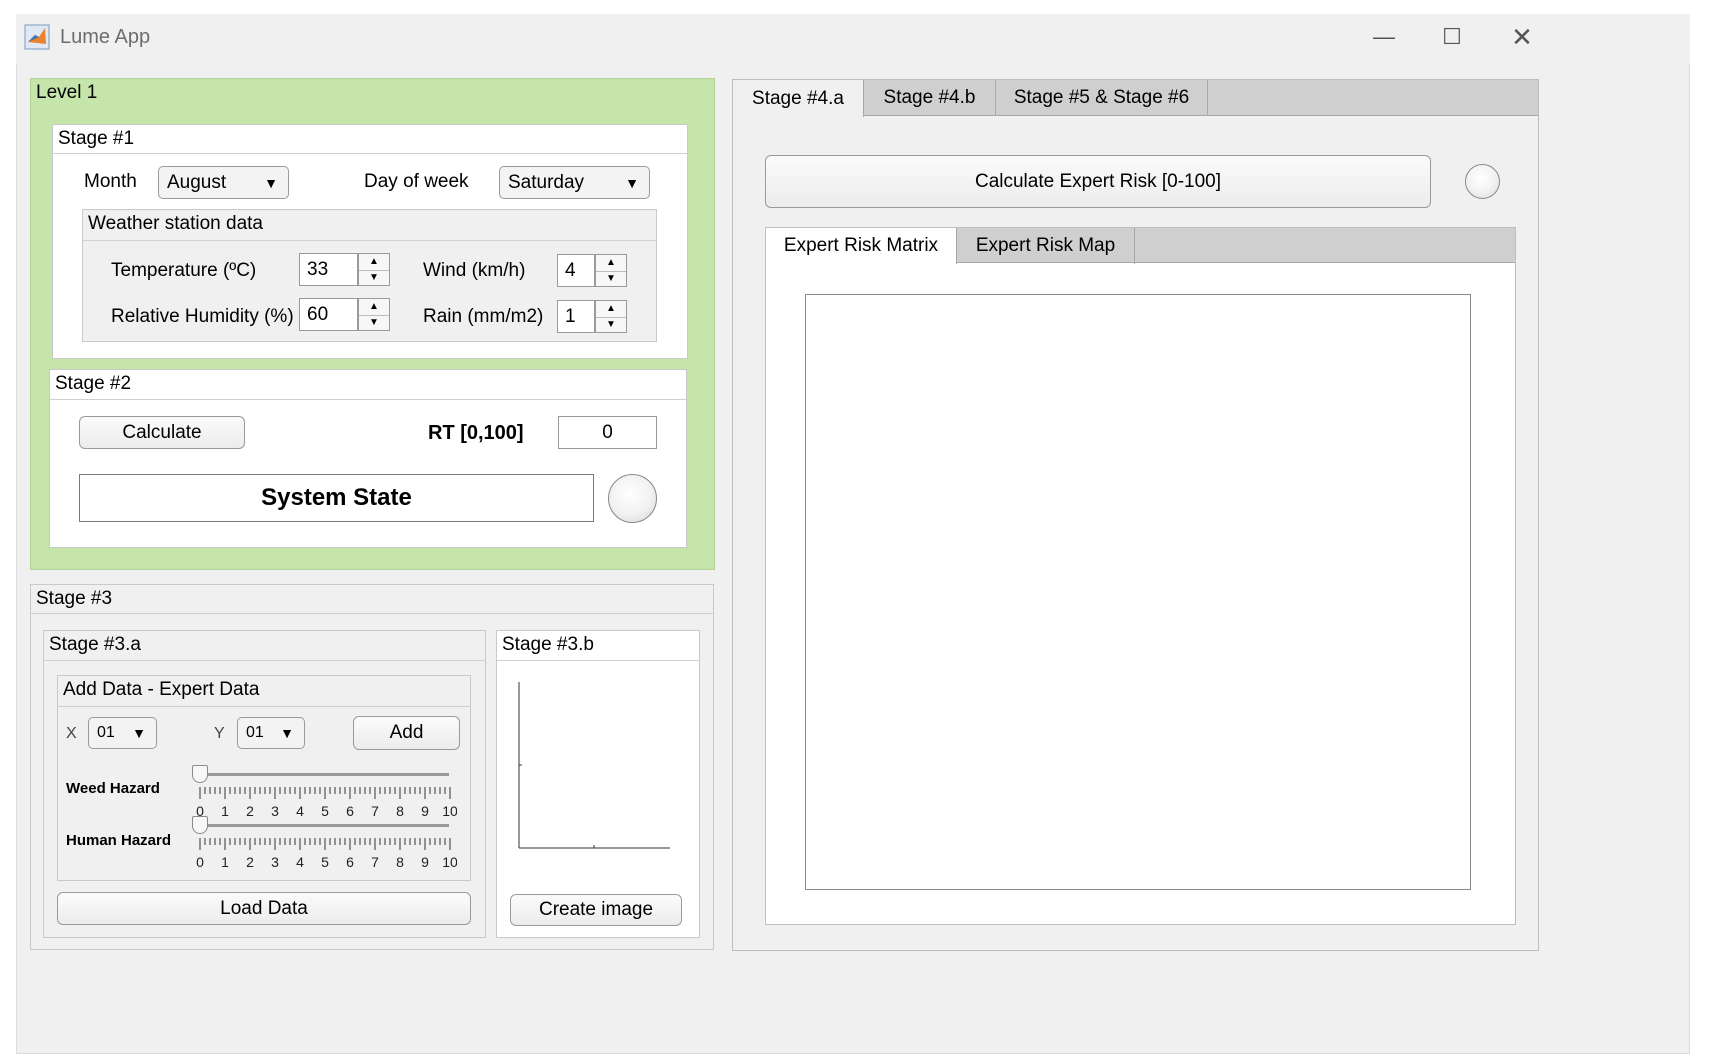 Image resolution: width=1709 pixels, height=1061 pixels. What do you see at coordinates (71, 733) in the screenshot?
I see `x-label: X` at bounding box center [71, 733].